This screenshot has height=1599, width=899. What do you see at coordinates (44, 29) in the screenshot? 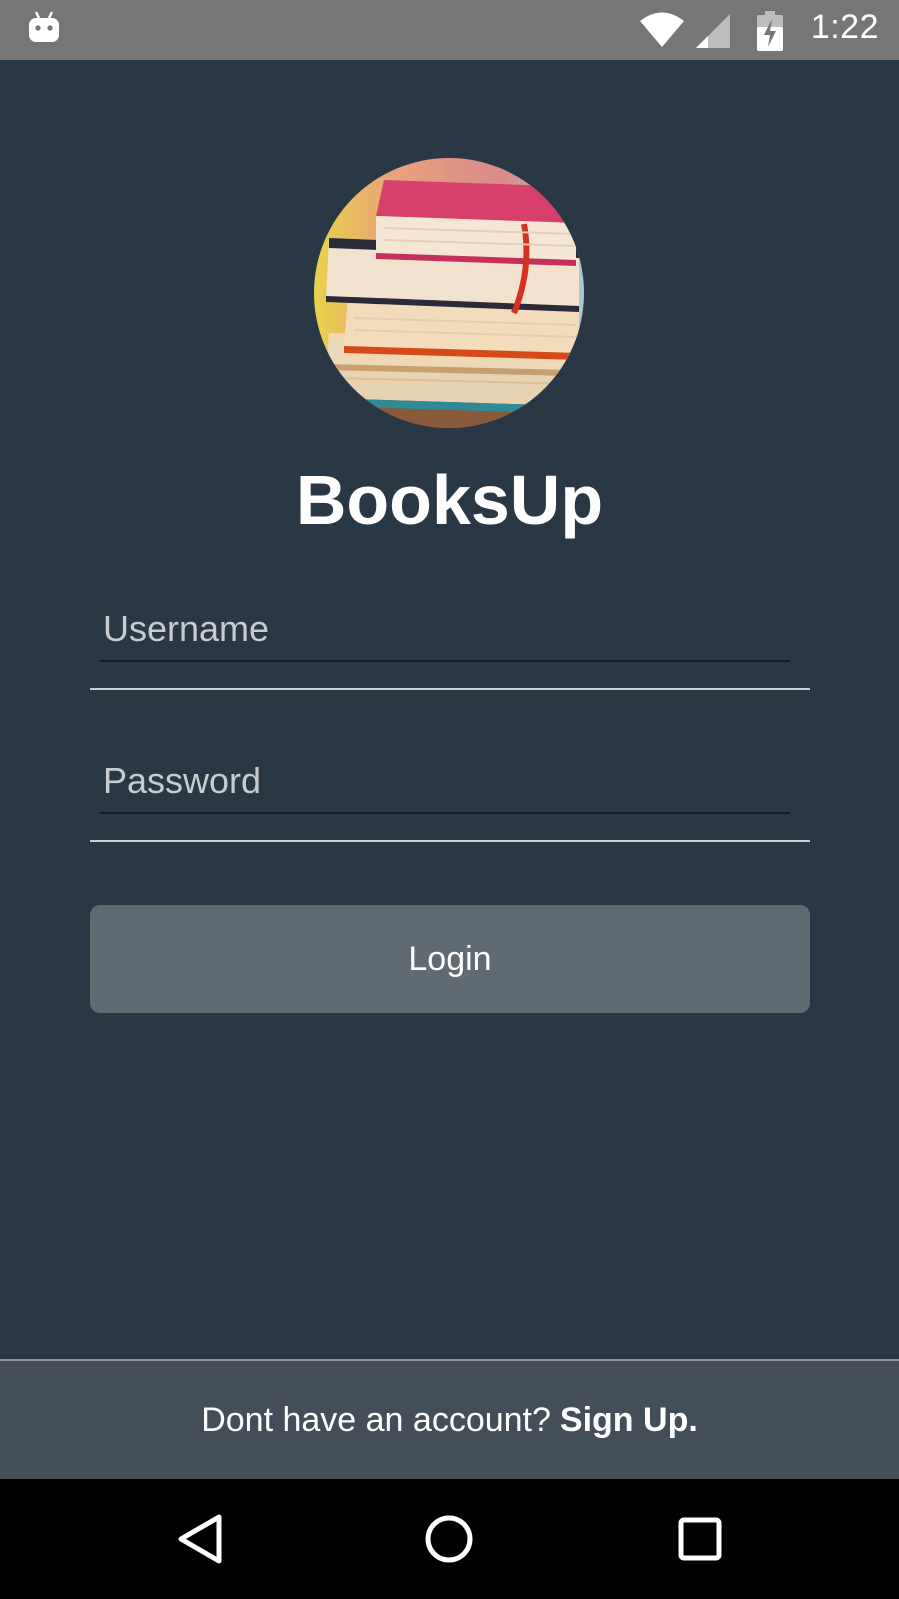
I see `android-icon` at bounding box center [44, 29].